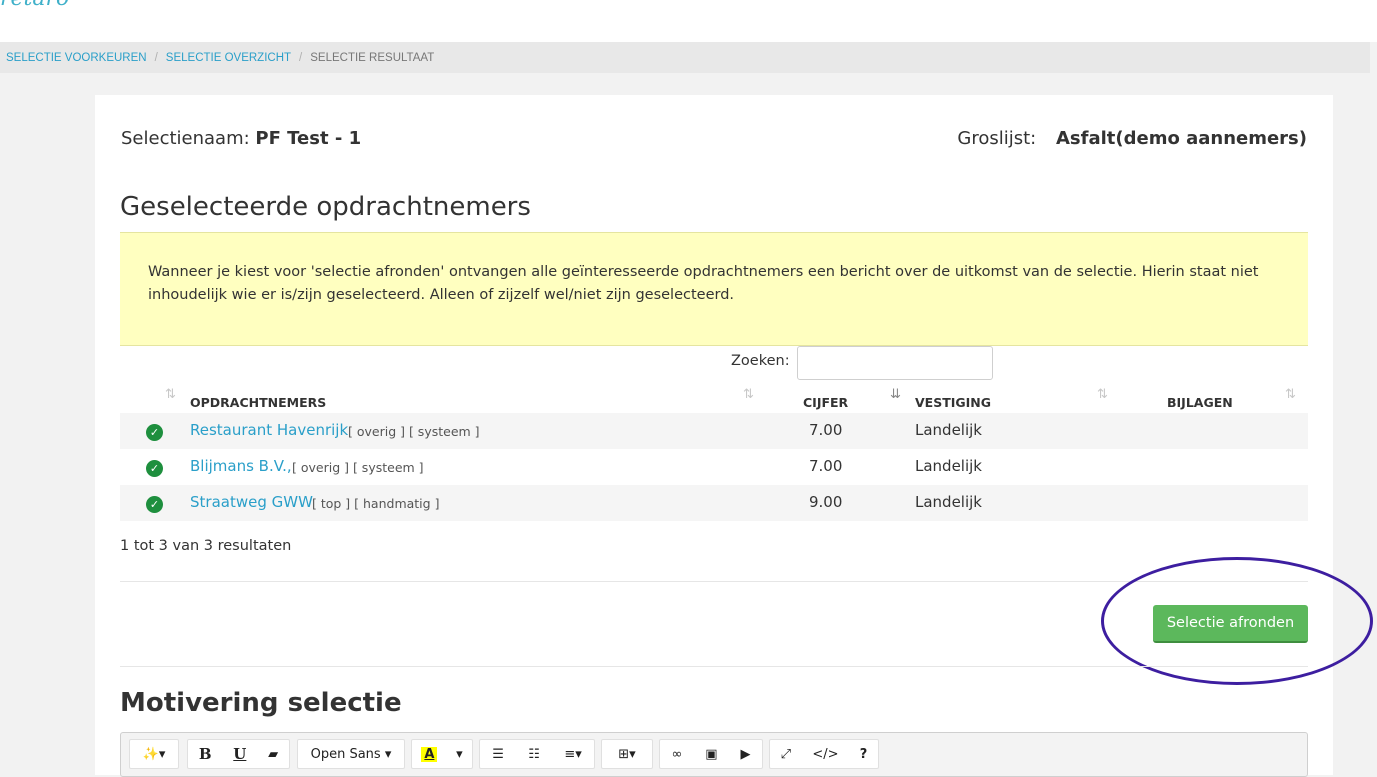 The height and width of the screenshot is (777, 1377). What do you see at coordinates (308, 138) in the screenshot?
I see `selection-name-value: PF Test - 1` at bounding box center [308, 138].